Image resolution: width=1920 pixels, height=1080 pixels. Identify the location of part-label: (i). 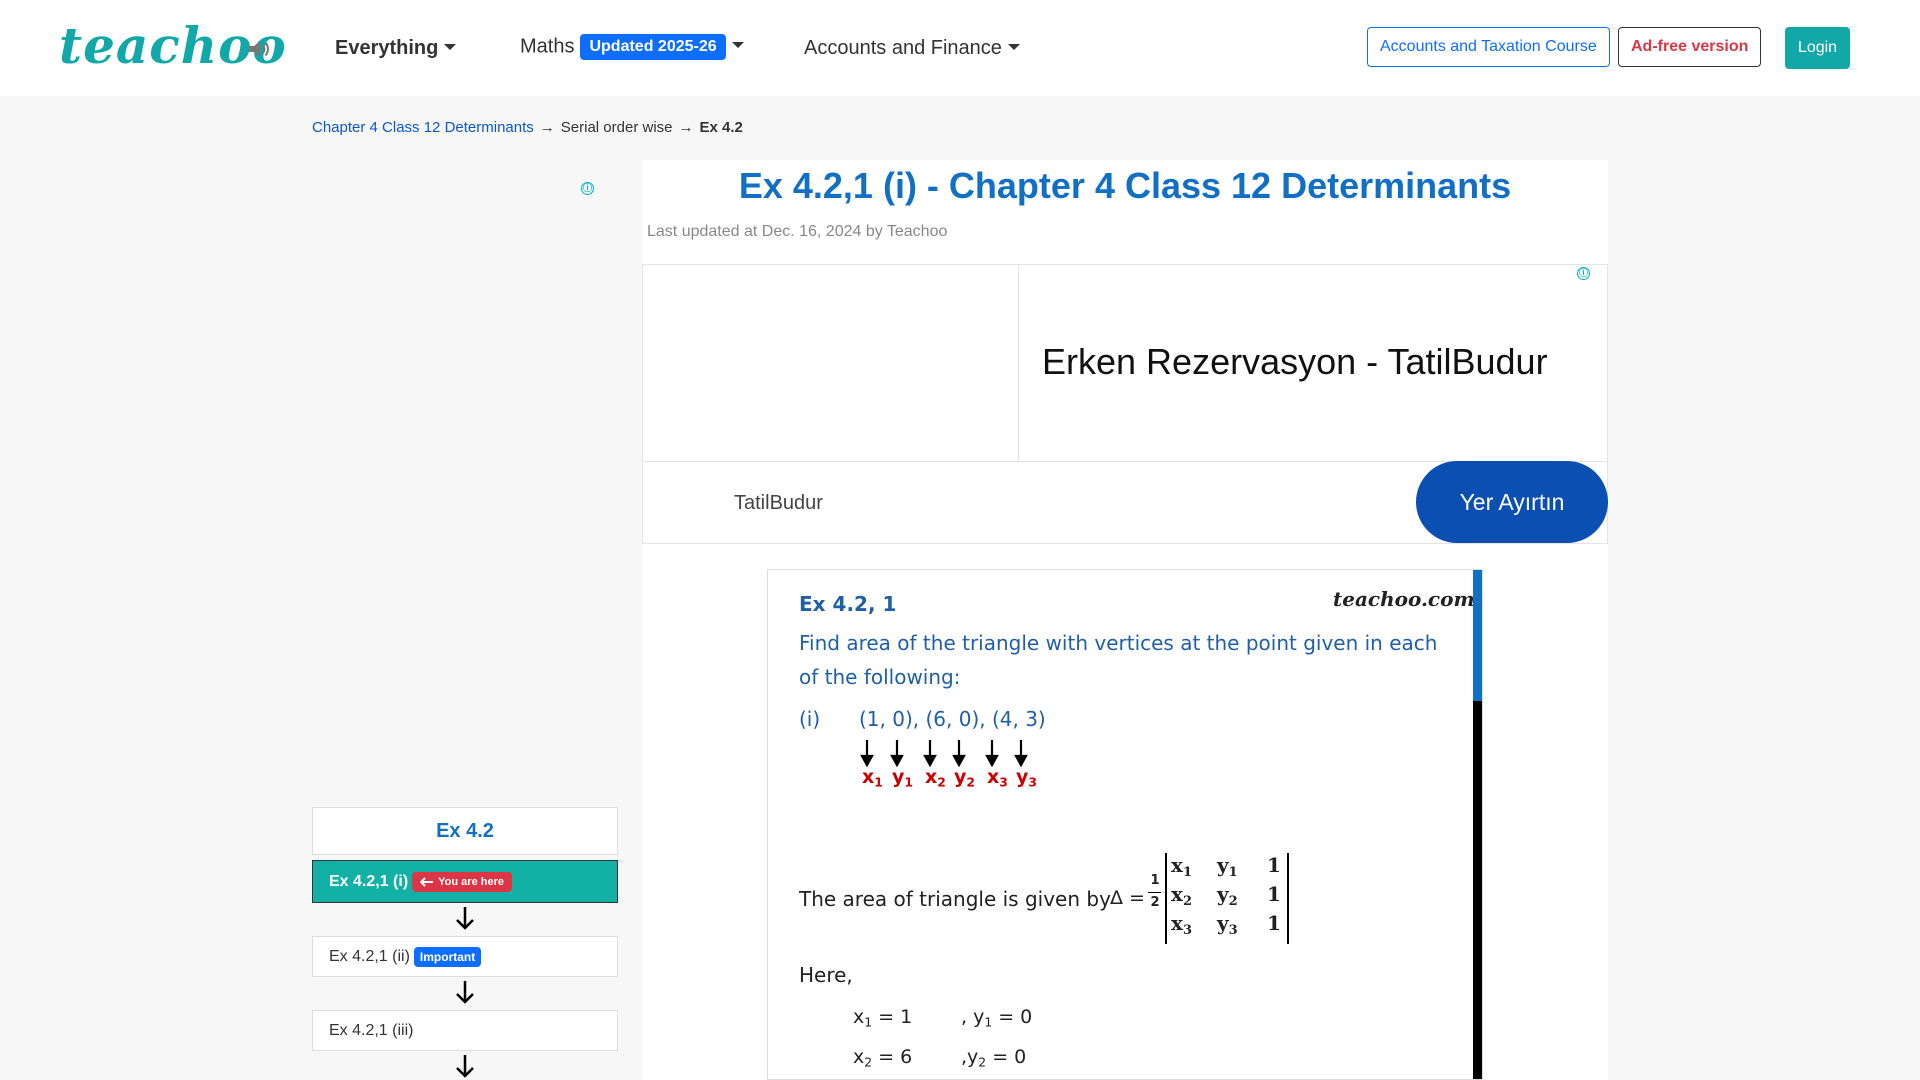
(810, 719).